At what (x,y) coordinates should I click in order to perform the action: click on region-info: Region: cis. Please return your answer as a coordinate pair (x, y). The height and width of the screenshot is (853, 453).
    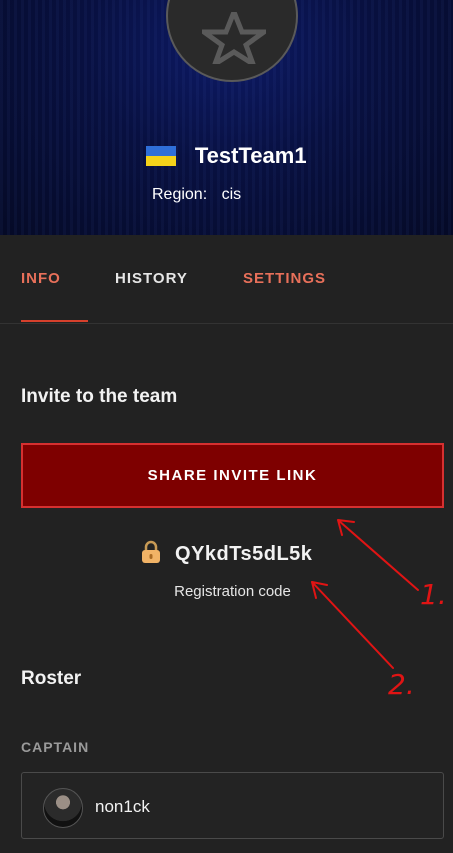
    Looking at the image, I should click on (196, 195).